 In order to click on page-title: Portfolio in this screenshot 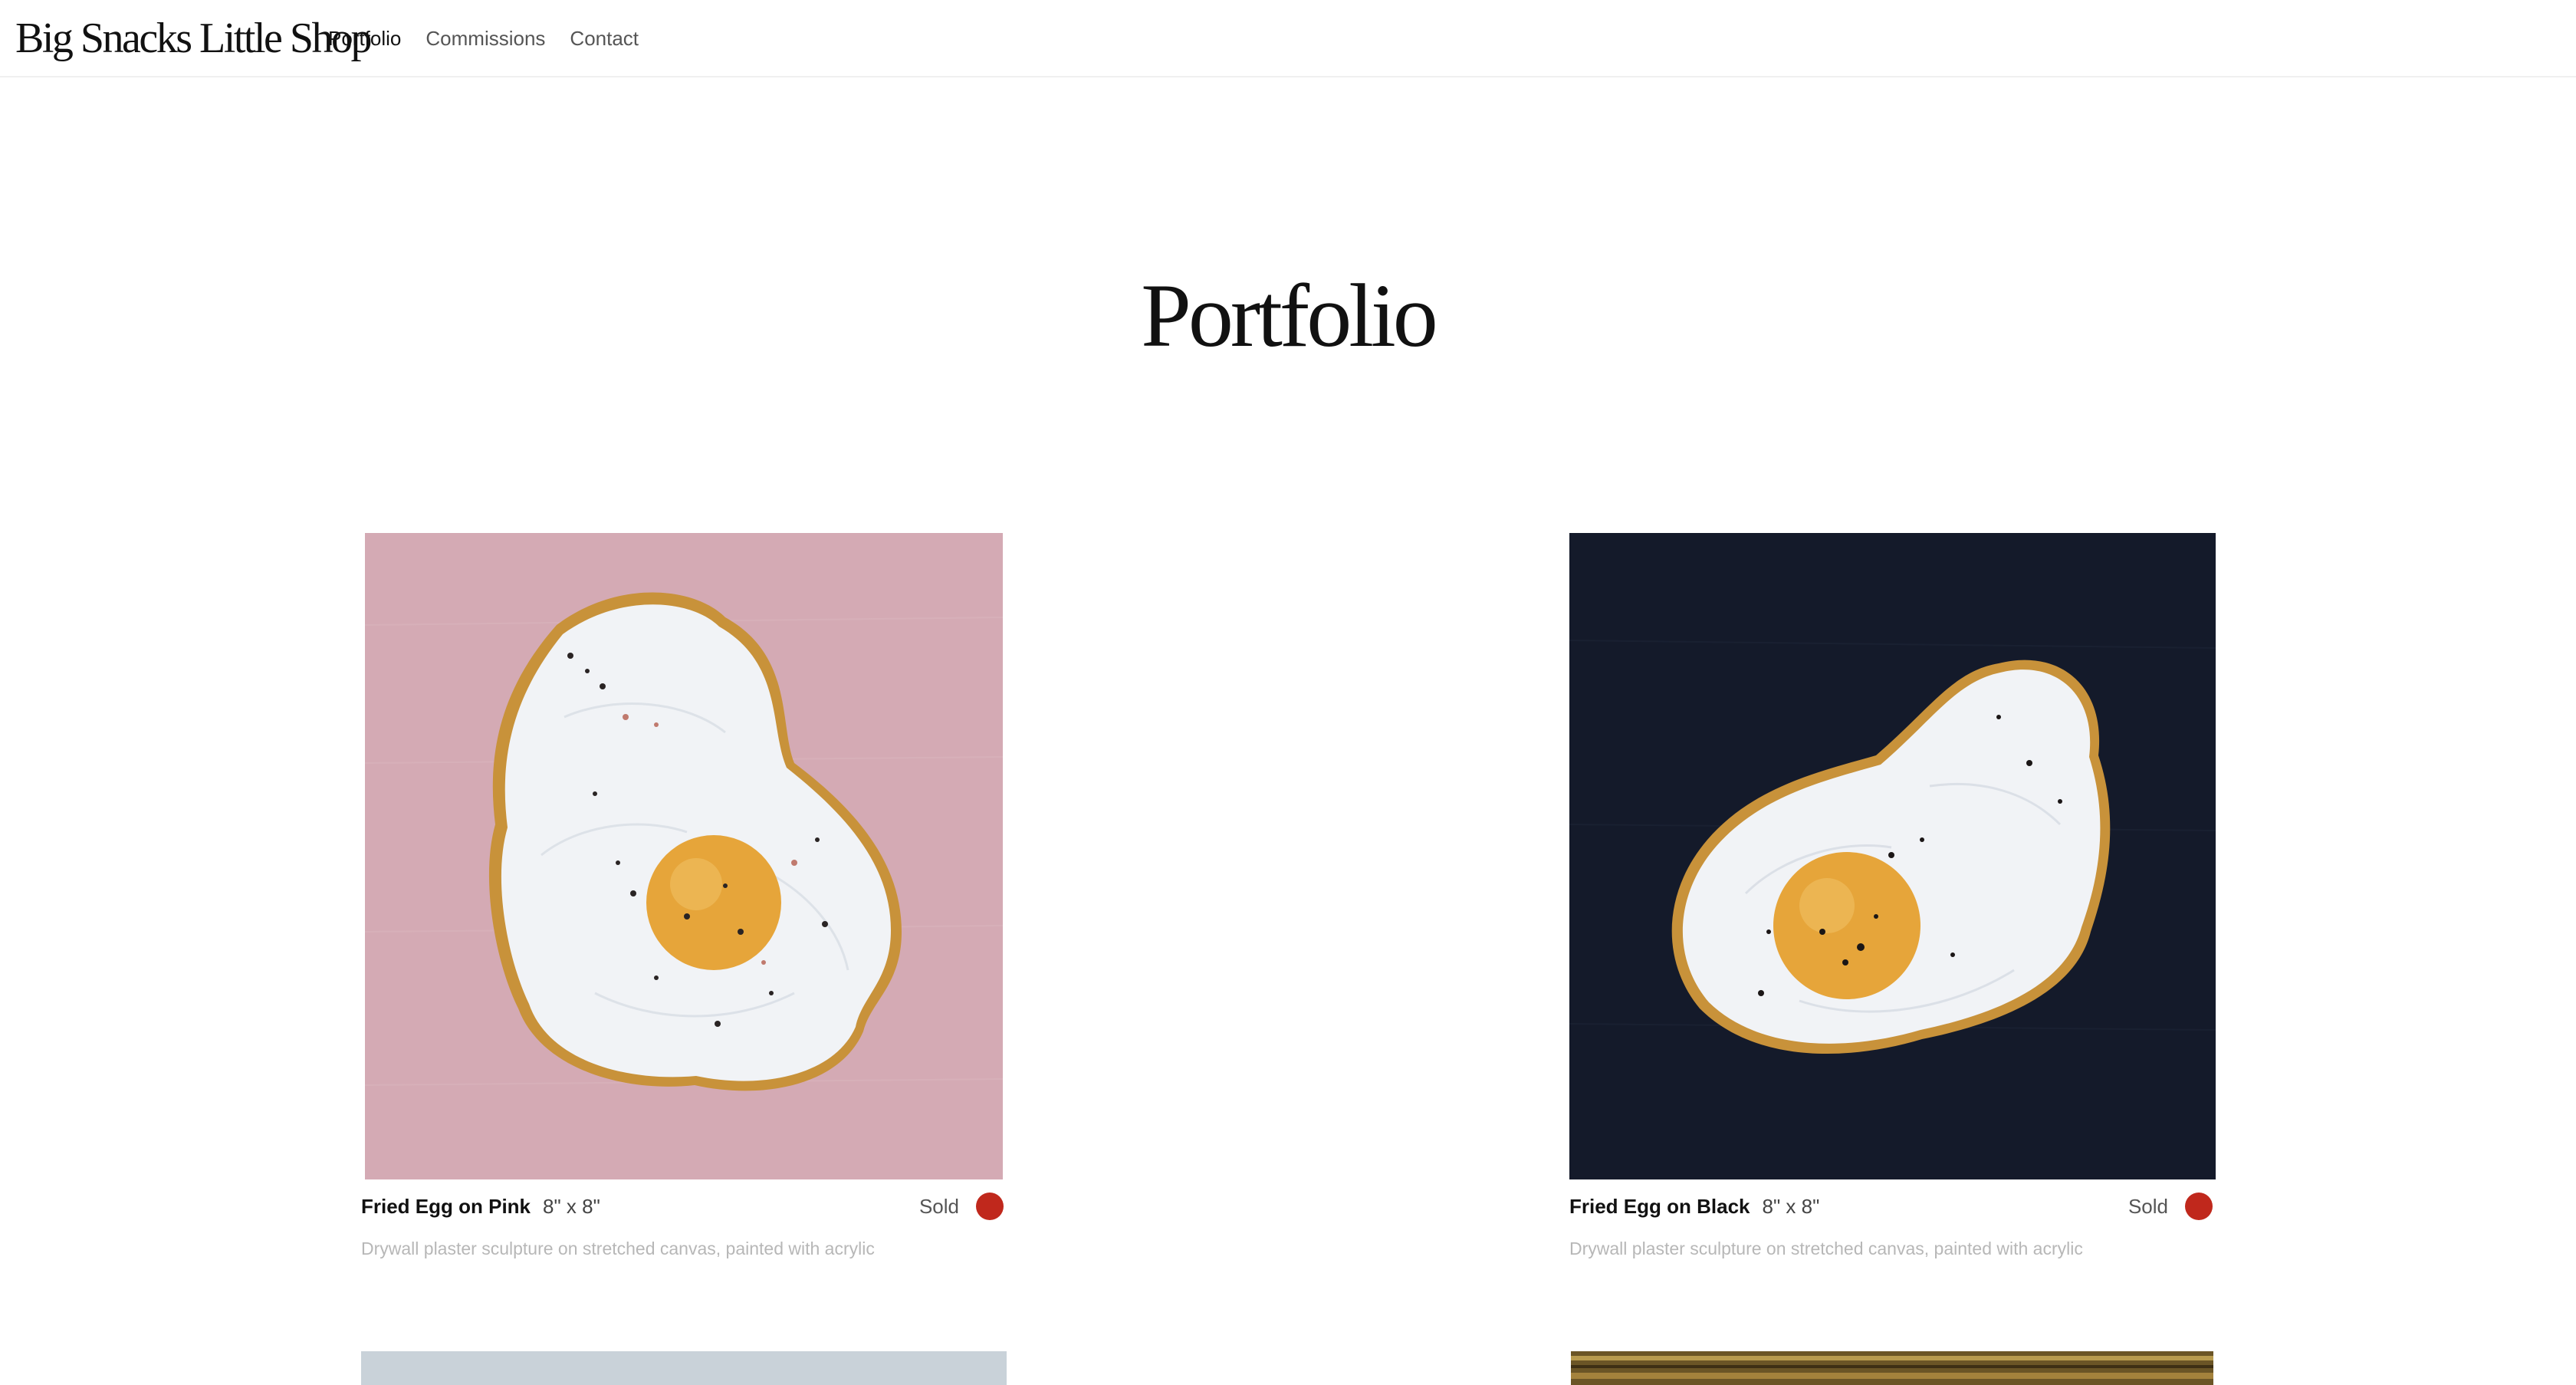, I will do `click(1290, 316)`.